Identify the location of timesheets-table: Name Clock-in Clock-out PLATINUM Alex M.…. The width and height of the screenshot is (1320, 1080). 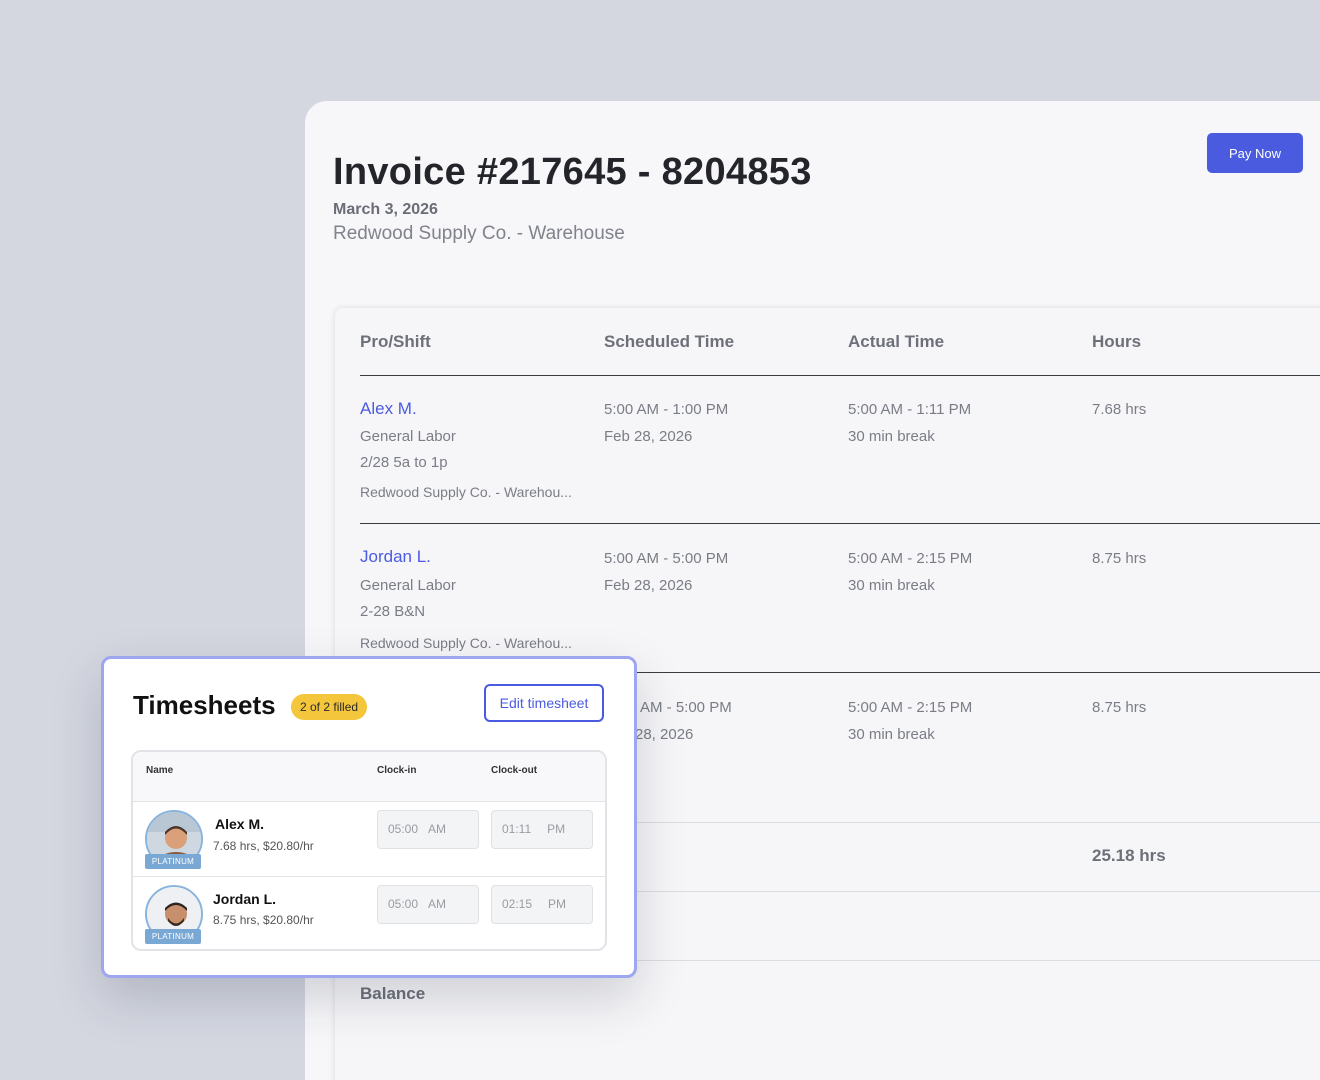
(369, 850).